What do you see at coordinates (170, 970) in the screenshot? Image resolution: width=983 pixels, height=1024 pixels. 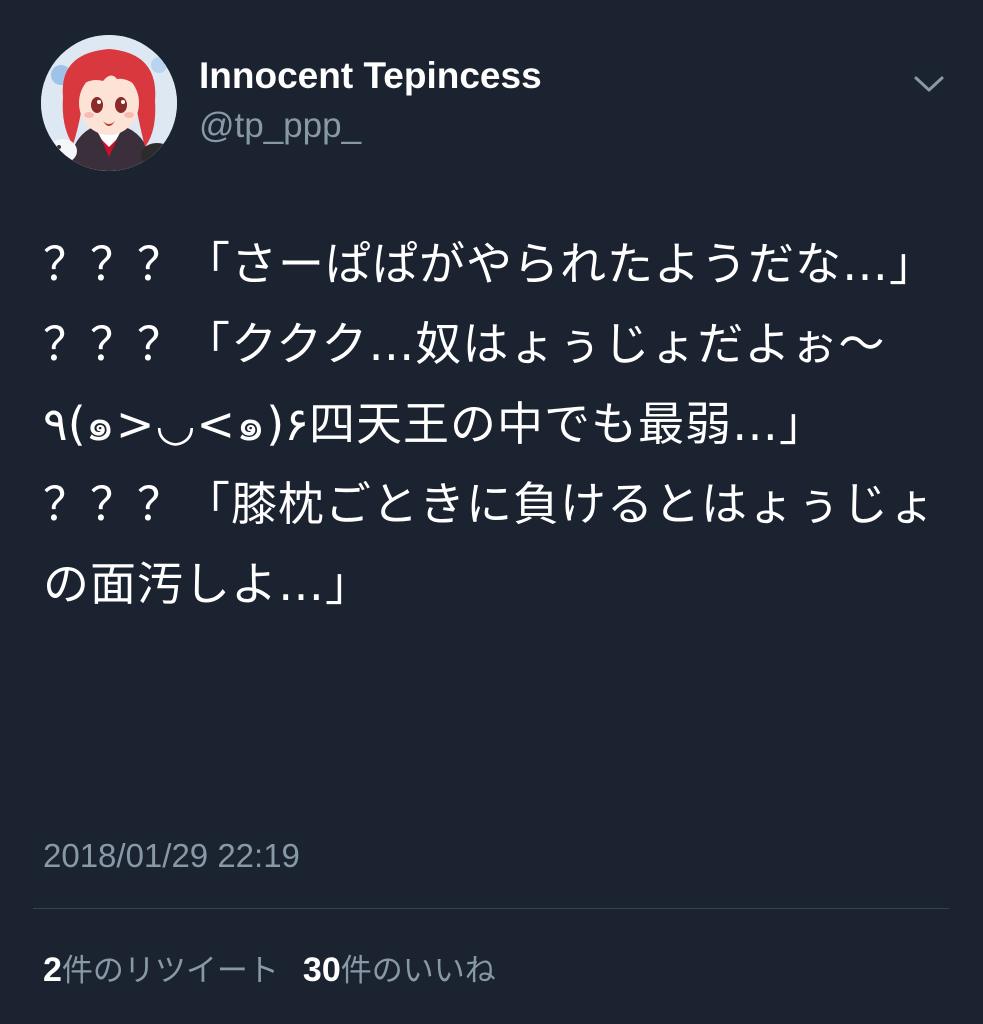 I see `retweet-label: 件のリツイート` at bounding box center [170, 970].